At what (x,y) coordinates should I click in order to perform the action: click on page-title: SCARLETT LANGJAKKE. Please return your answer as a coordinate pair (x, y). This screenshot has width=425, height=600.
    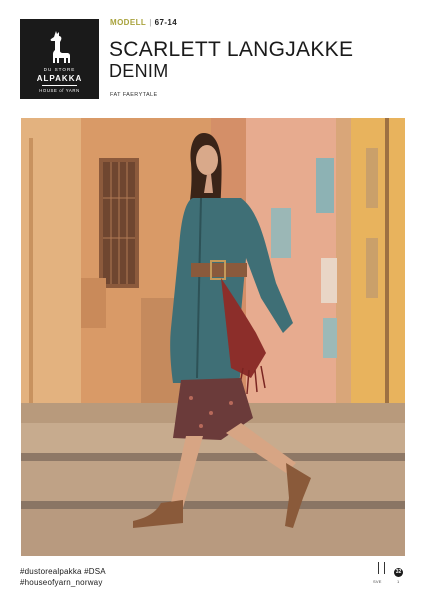
    Looking at the image, I should click on (231, 49).